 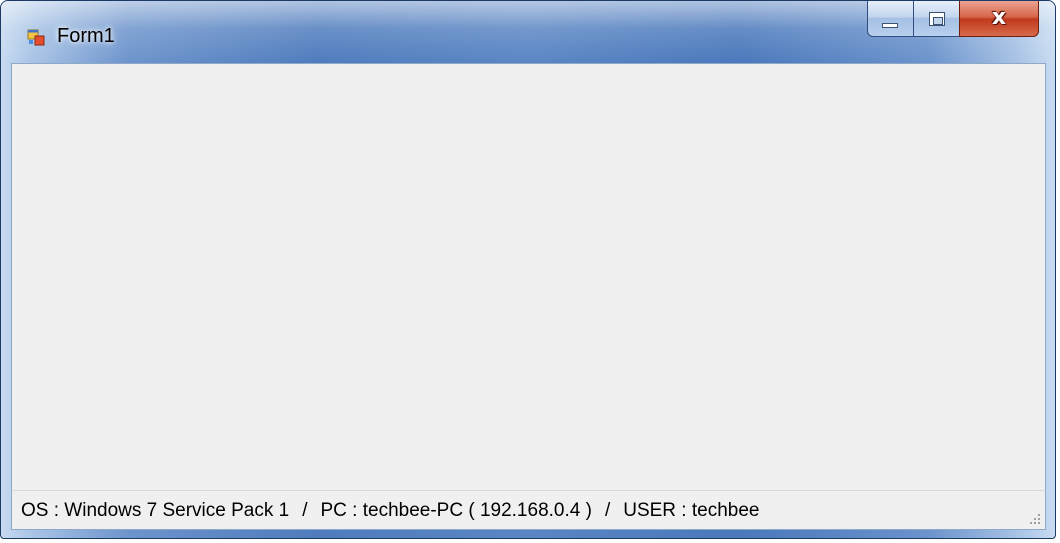 I want to click on maximize-icon, so click(x=937, y=19).